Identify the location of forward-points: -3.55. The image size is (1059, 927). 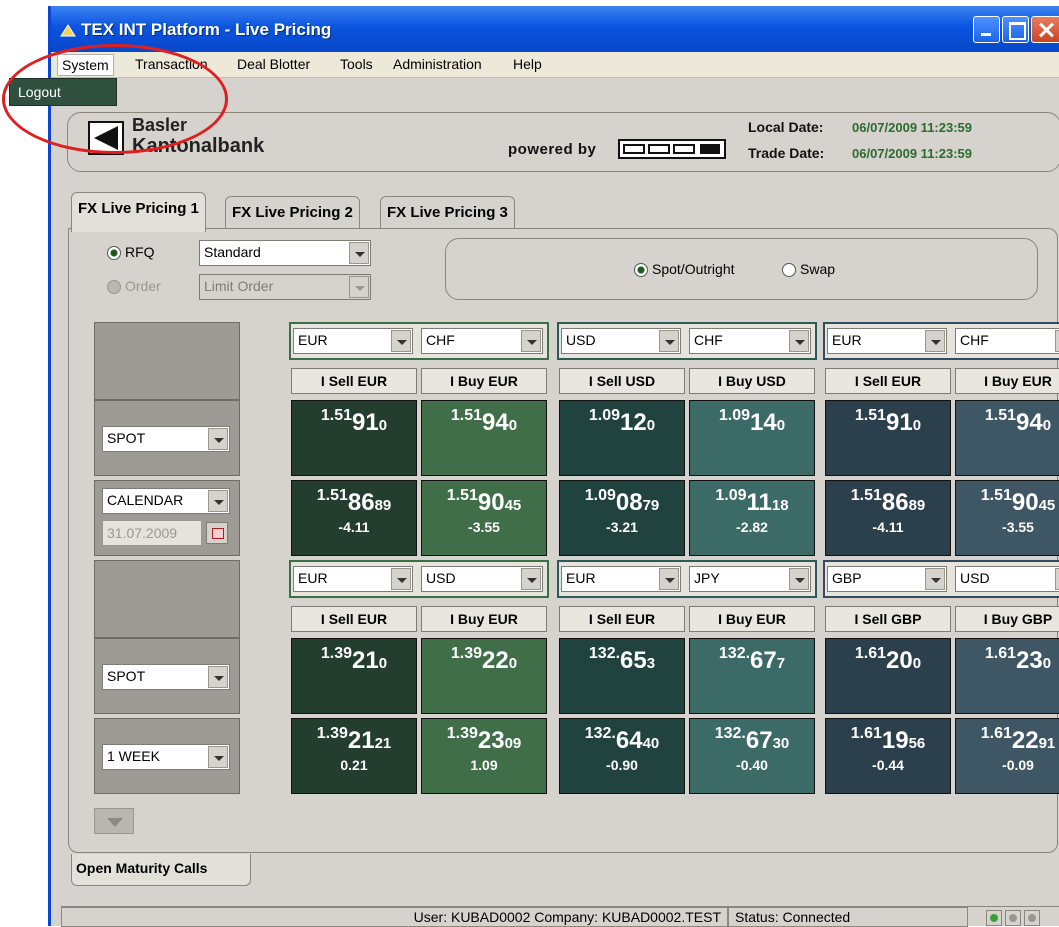
(484, 527).